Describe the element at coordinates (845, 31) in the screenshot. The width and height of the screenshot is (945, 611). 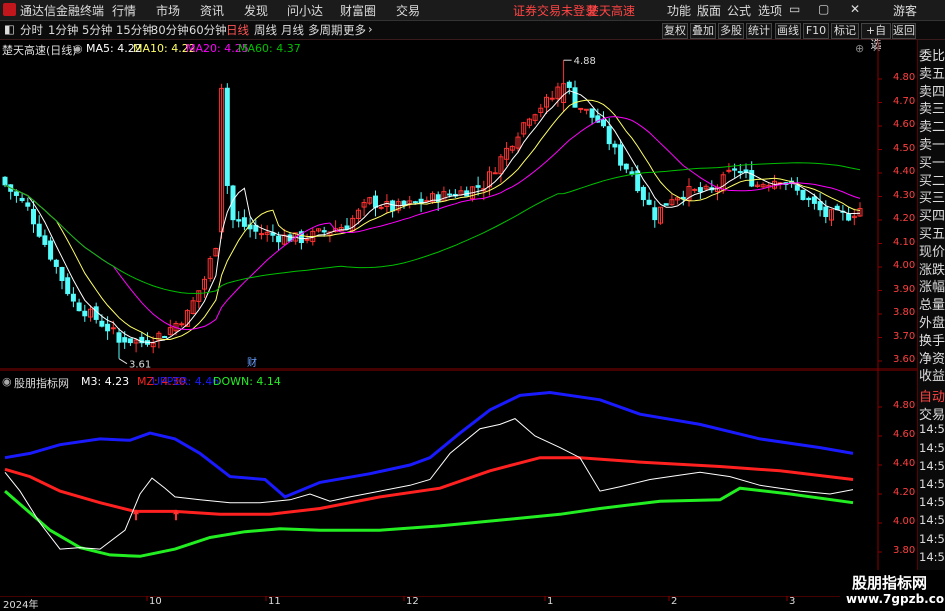
I see `mark-button: 标记` at that location.